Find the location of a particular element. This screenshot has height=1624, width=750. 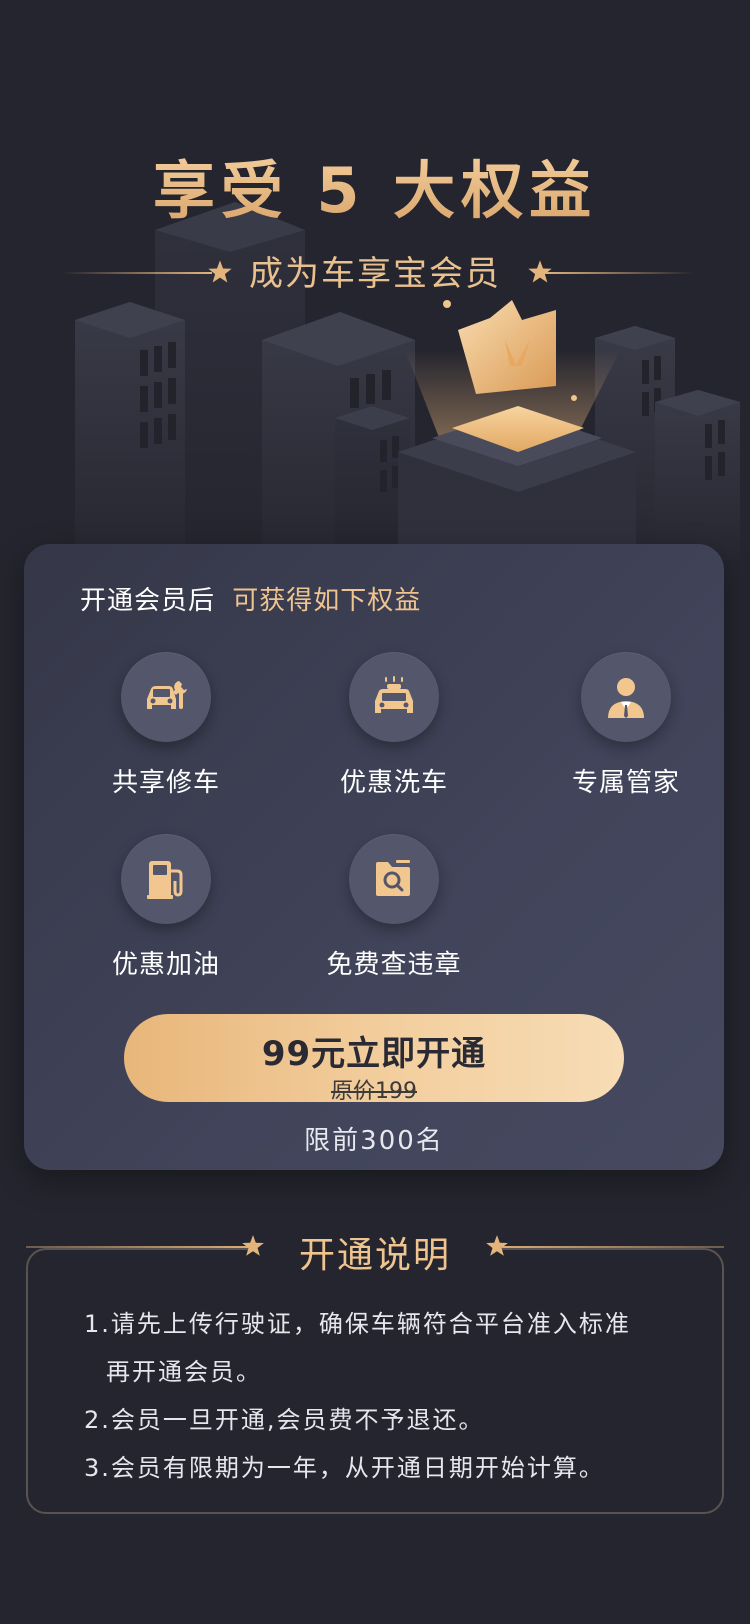

benefits-intro-highlight: 可获得如下权益 is located at coordinates (327, 601).